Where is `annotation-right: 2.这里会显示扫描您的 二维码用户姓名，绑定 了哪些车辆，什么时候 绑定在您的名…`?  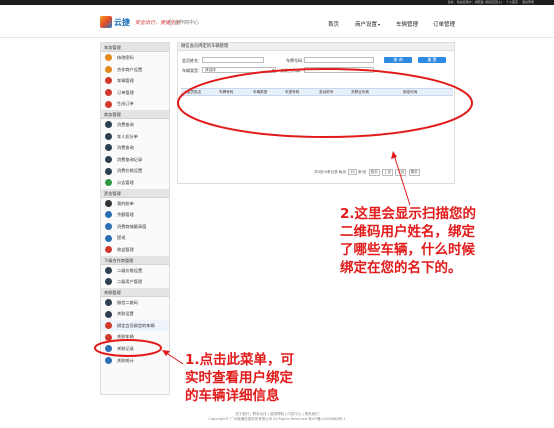
annotation-right: 2.这里会显示扫描您的 二维码用户姓名，绑定 了哪些车辆，什么时候 绑定在您的名… is located at coordinates (408, 241).